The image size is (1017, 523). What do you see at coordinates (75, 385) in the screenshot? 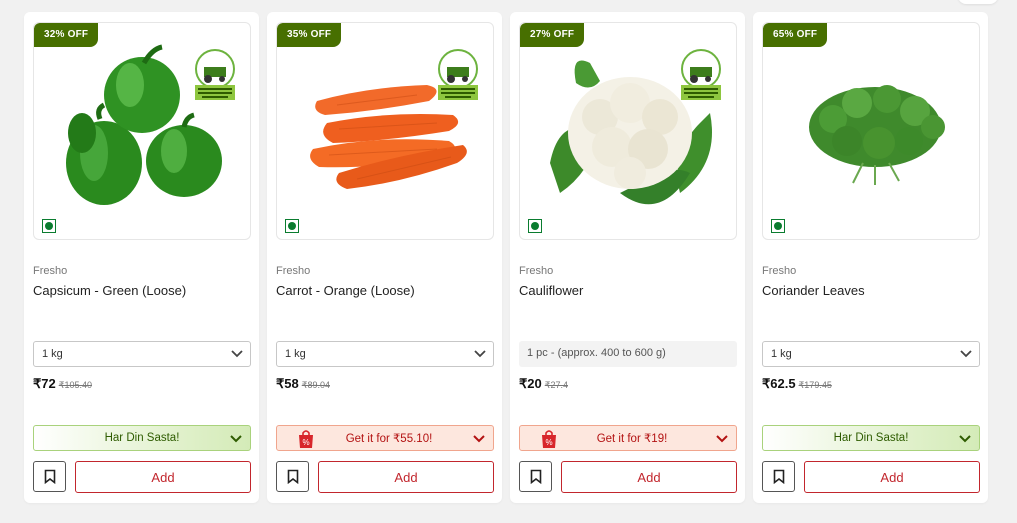
I see `mrp-price: ₹105.40` at bounding box center [75, 385].